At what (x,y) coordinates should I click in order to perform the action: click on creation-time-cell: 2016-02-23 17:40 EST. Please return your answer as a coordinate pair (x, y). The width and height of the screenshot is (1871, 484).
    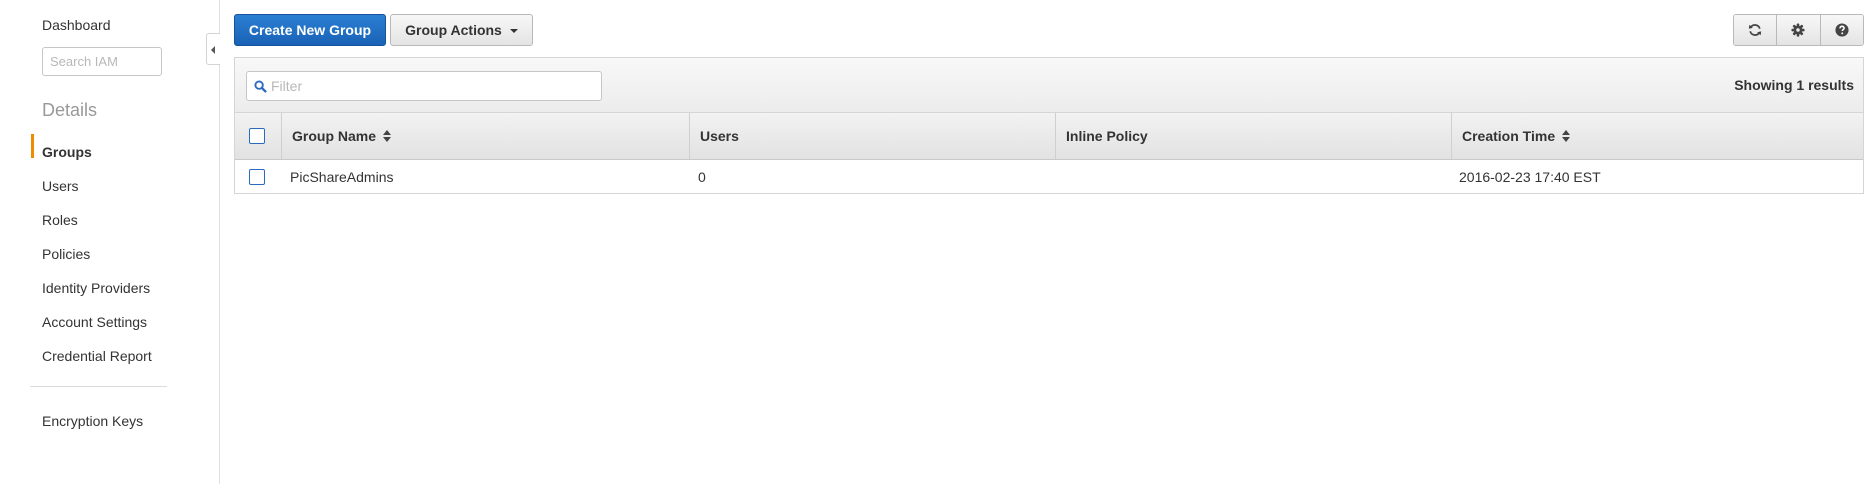
    Looking at the image, I should click on (1530, 177).